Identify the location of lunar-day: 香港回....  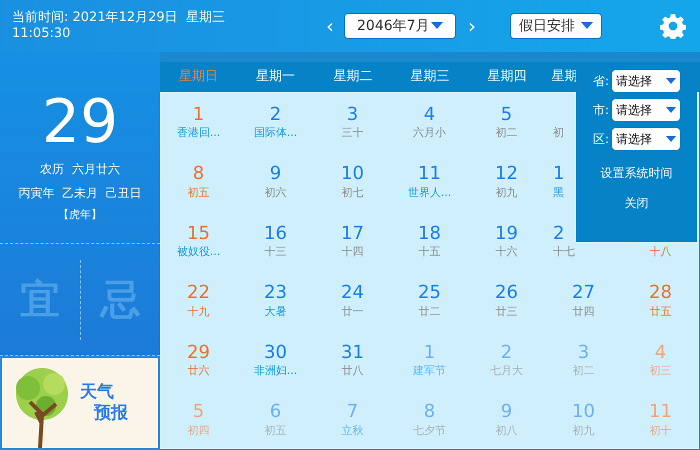
(198, 133).